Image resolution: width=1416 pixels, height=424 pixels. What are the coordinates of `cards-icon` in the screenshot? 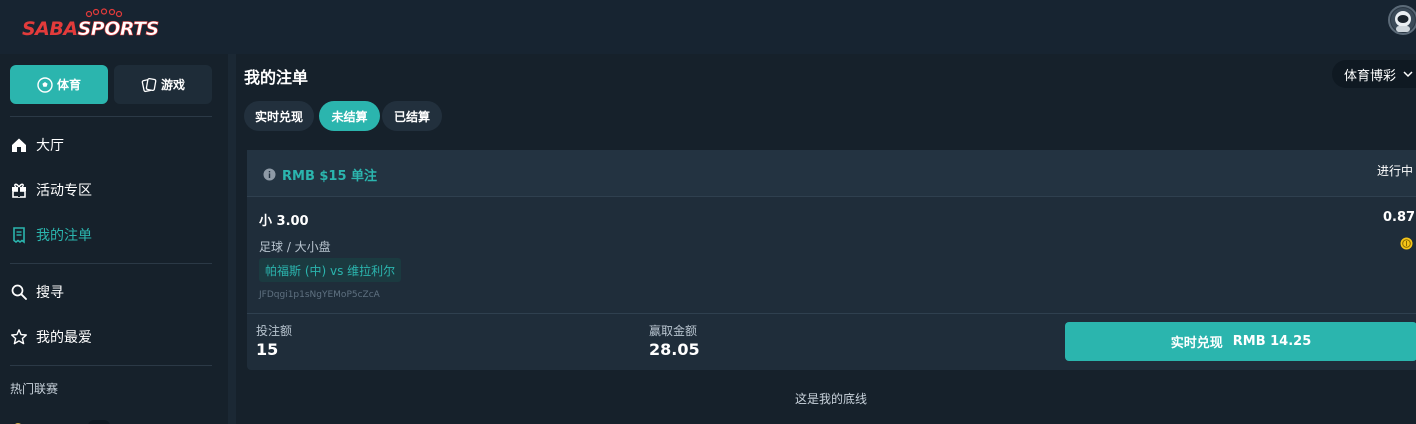 It's located at (149, 84).